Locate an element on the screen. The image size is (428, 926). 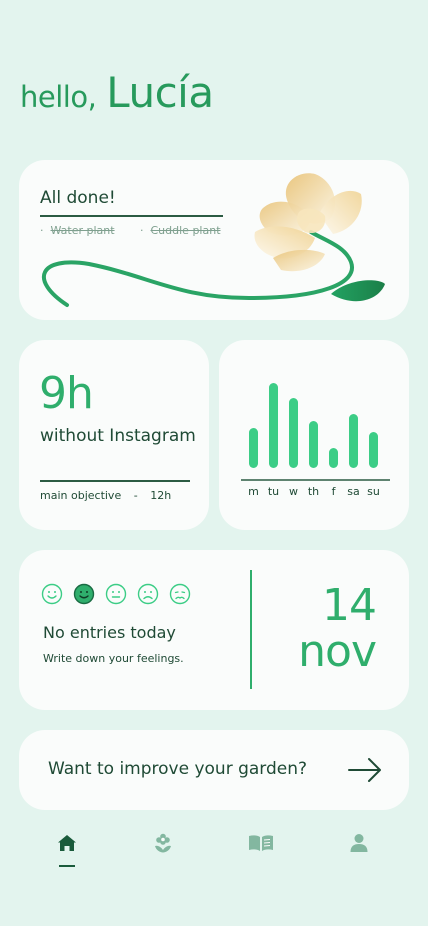
task-item: · Water plant is located at coordinates (77, 230).